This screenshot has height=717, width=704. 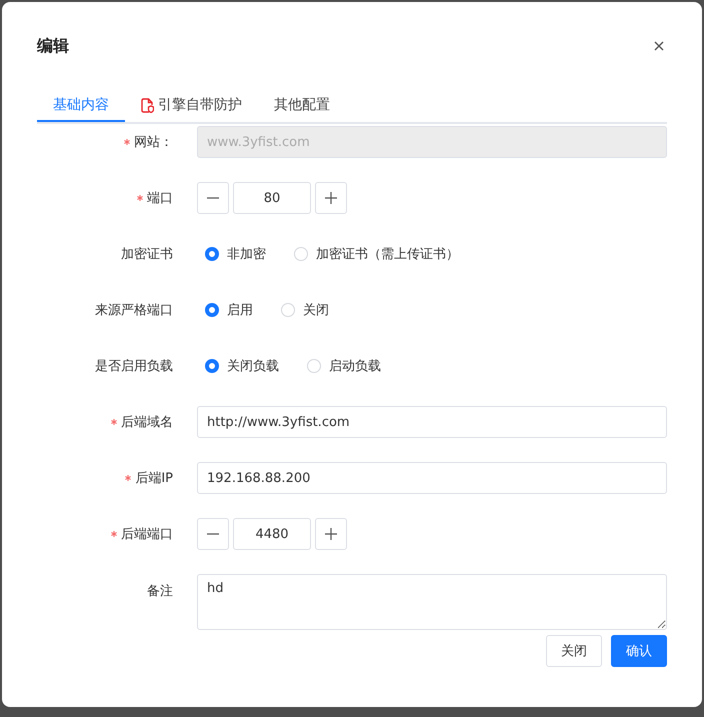 I want to click on radio-option: 非加密, so click(x=235, y=254).